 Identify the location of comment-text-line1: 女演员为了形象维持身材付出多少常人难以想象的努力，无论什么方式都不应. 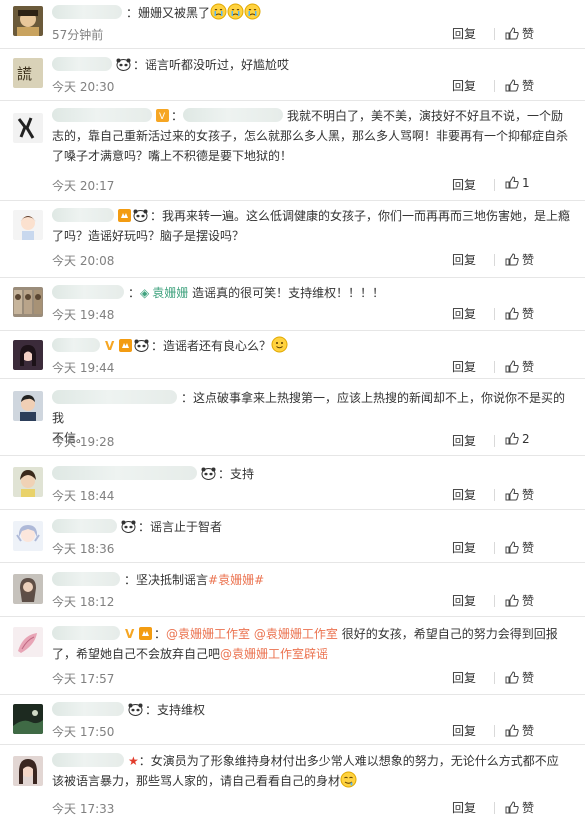
(354, 761).